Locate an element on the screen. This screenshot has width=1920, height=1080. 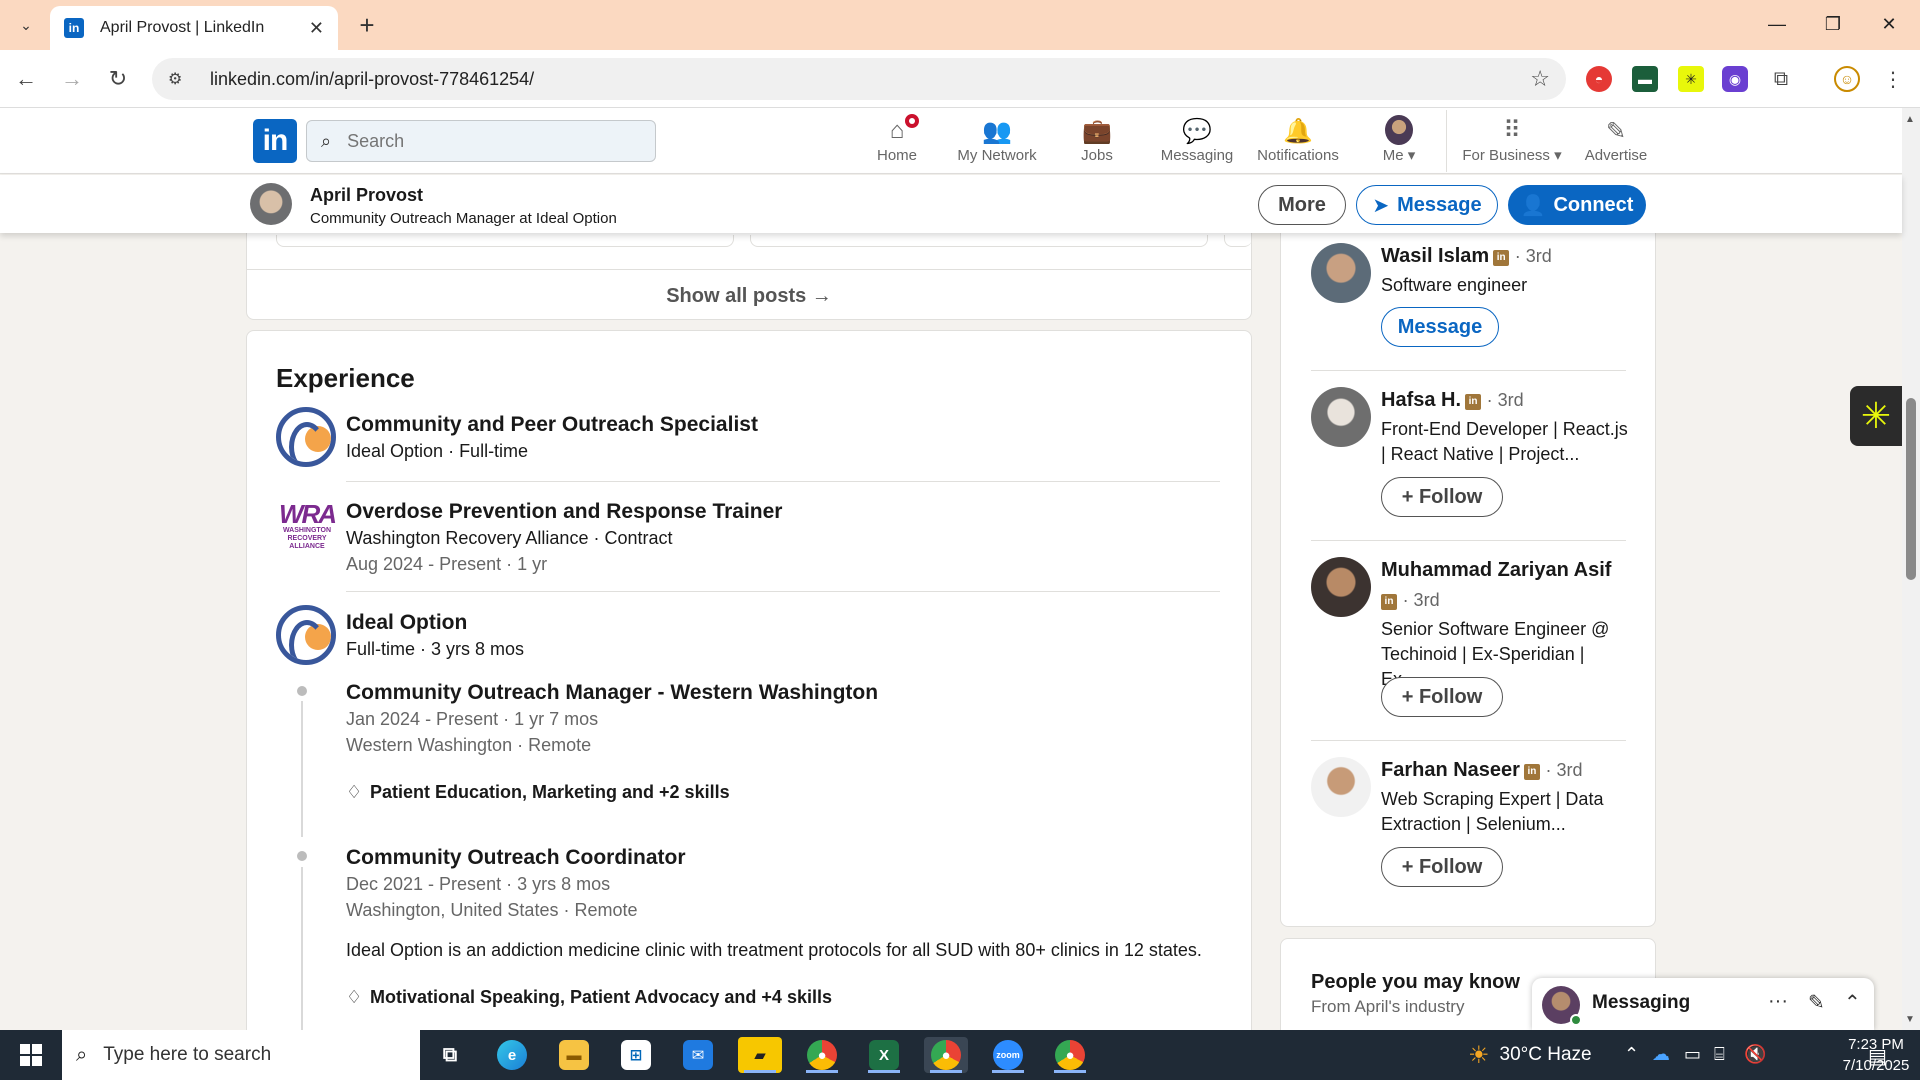
profile-icon: ☺ is located at coordinates (1847, 79).